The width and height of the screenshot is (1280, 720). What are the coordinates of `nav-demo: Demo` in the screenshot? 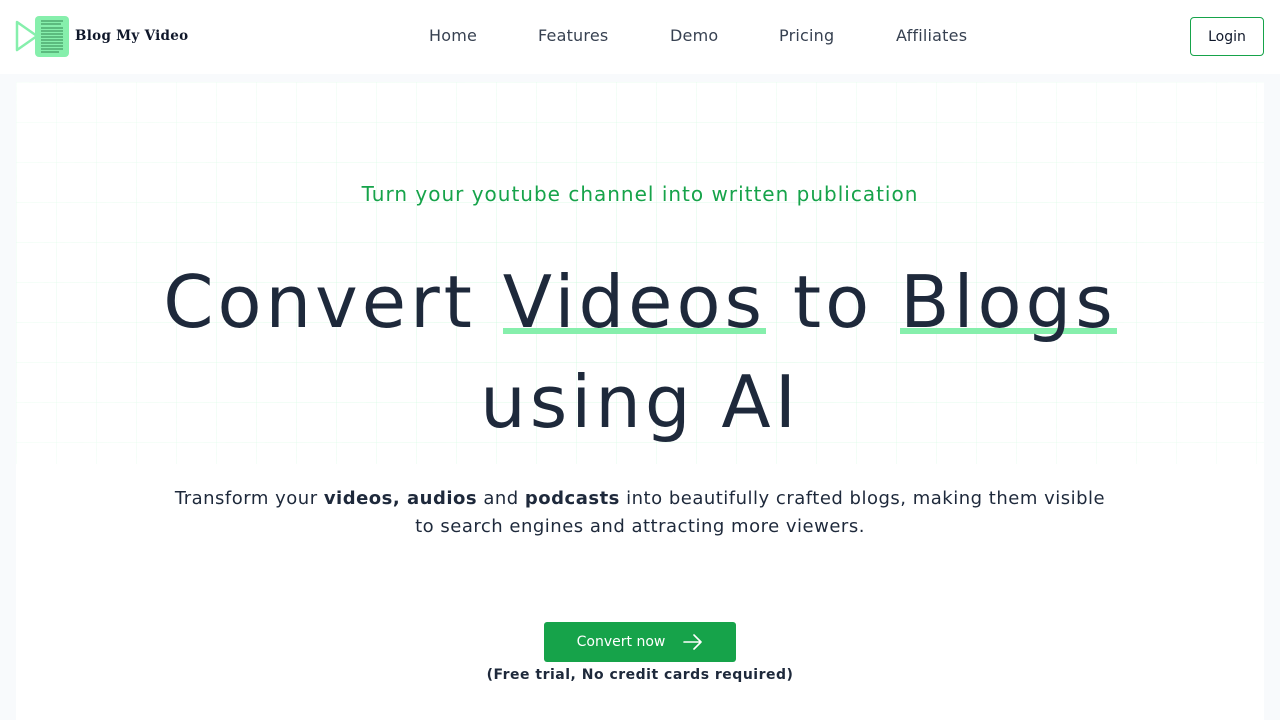 It's located at (694, 35).